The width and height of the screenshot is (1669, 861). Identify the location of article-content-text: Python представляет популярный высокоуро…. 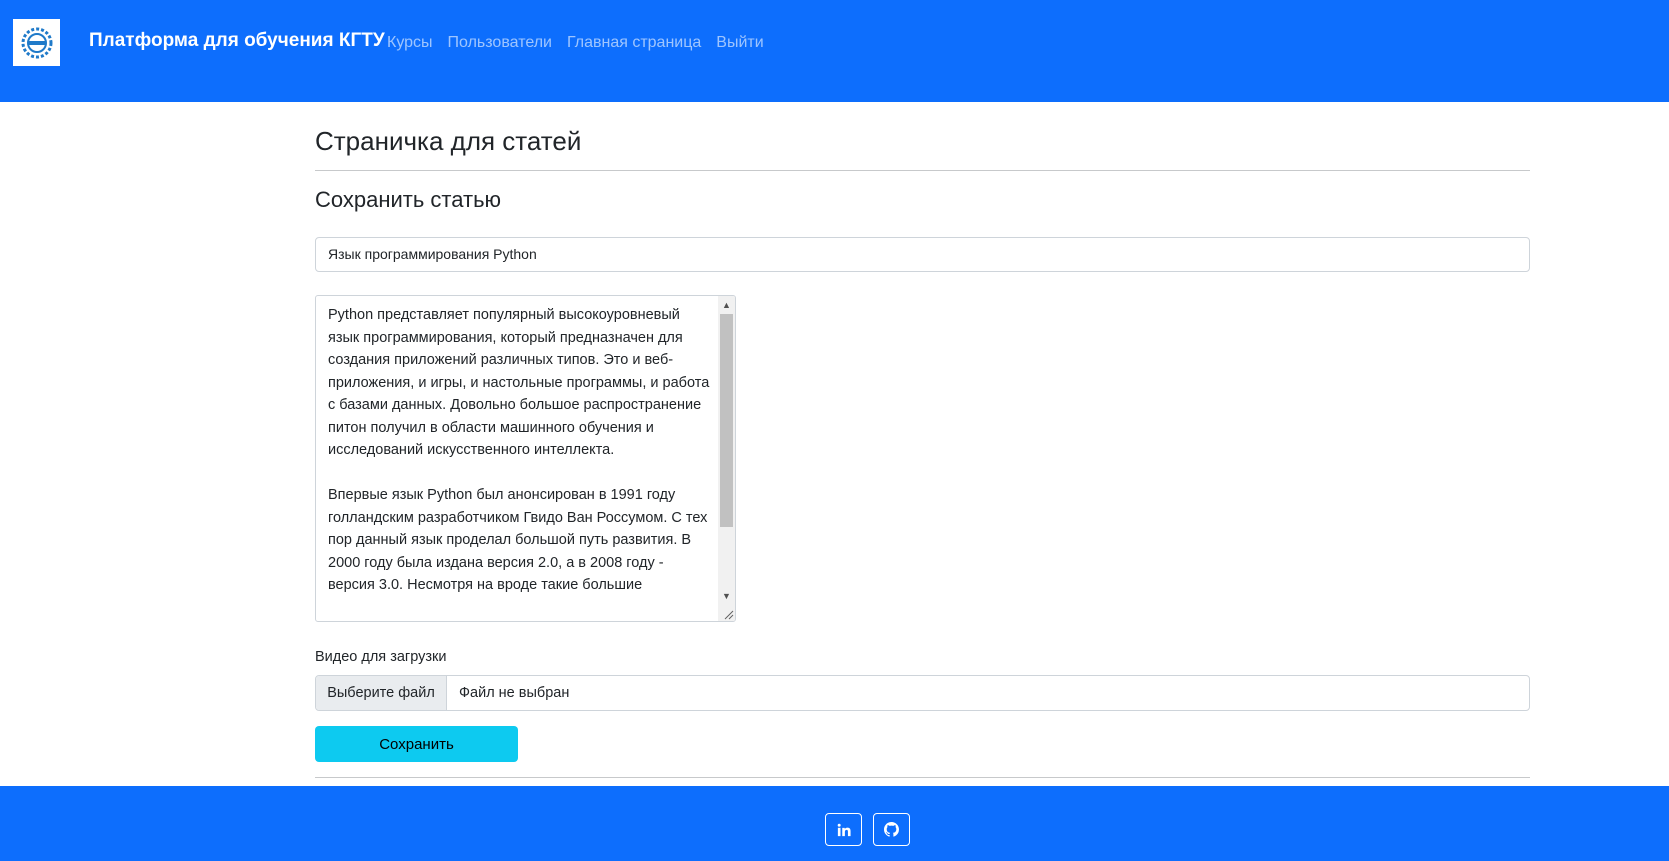
(519, 450).